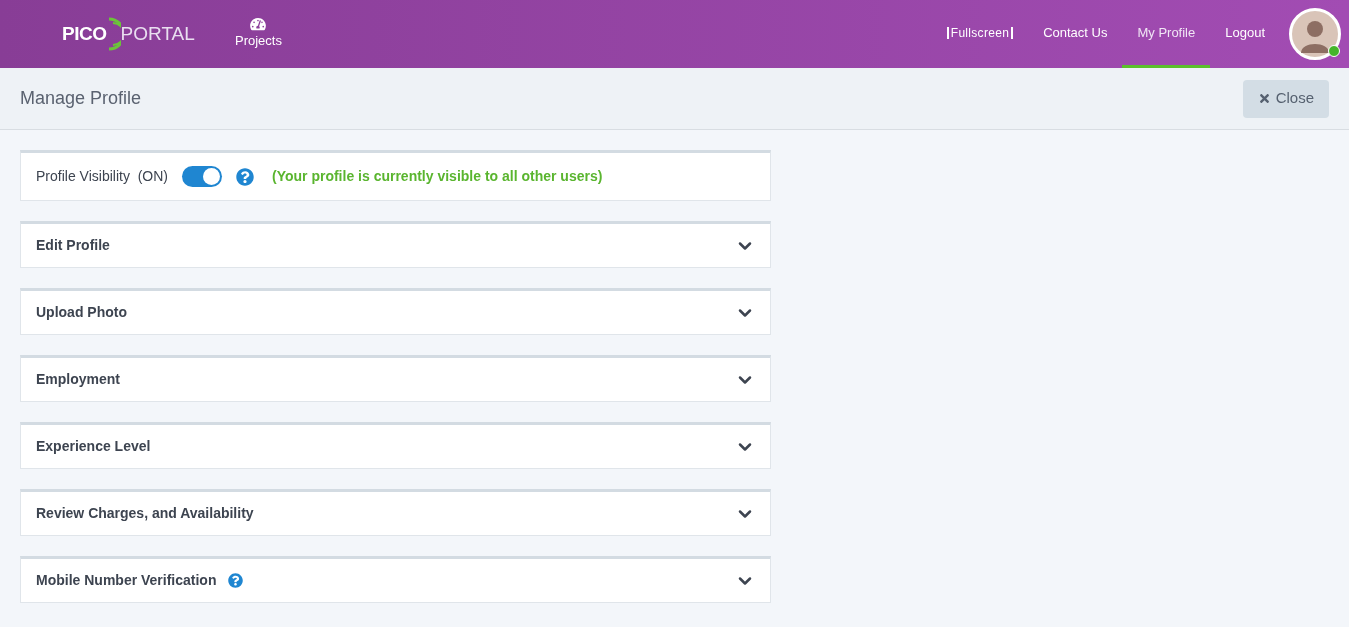 The height and width of the screenshot is (627, 1349). Describe the element at coordinates (202, 176) in the screenshot. I see `visibility-toggle` at that location.